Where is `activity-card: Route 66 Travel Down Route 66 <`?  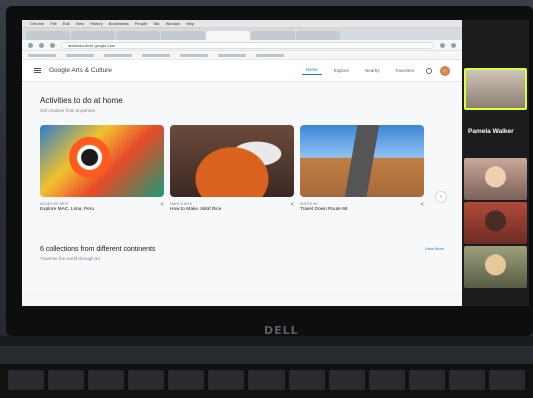
activity-card: Route 66 Travel Down Route 66 < is located at coordinates (362, 168).